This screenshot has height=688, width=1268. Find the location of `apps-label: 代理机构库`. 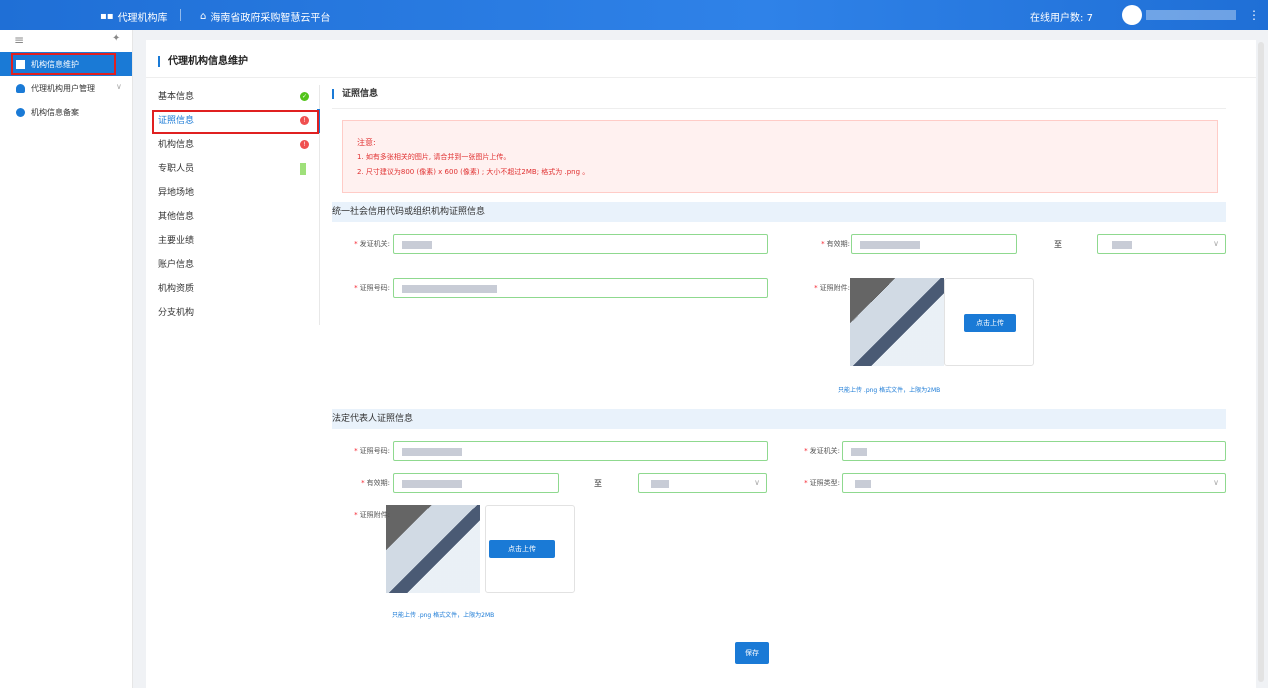

apps-label: 代理机构库 is located at coordinates (142, 18).